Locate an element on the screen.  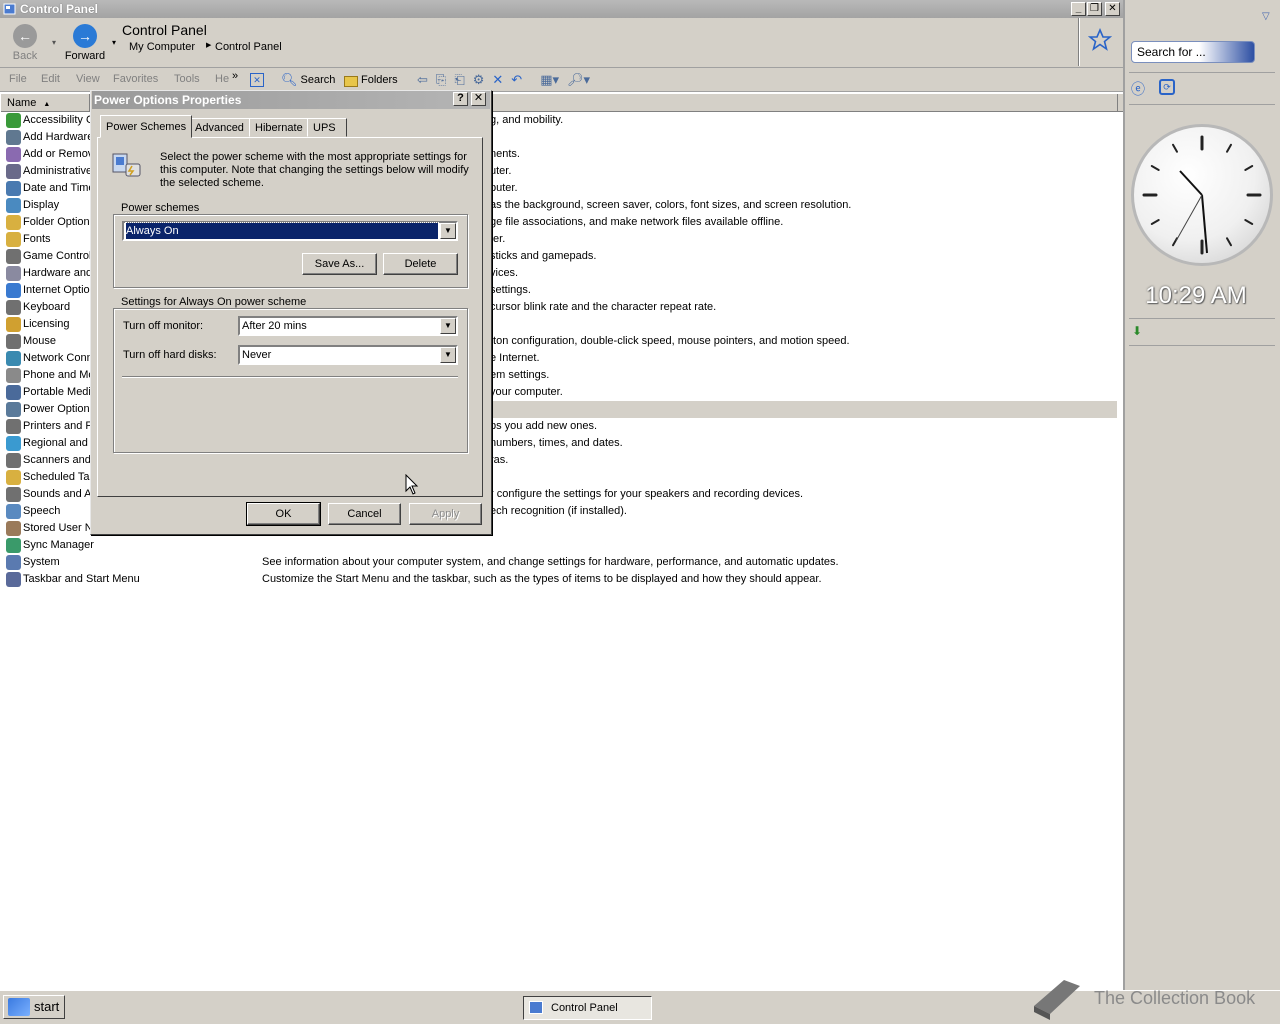
delete-icon: ✕ is located at coordinates (497, 80).